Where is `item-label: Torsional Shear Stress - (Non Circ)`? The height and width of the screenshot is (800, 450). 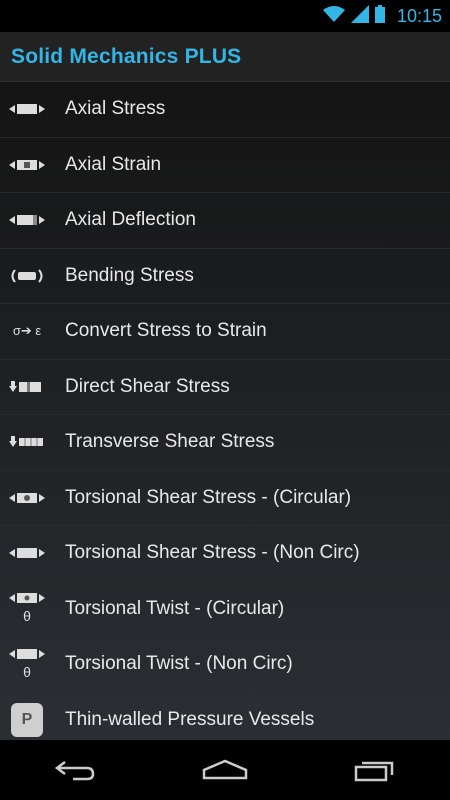
item-label: Torsional Shear Stress - (Non Circ) is located at coordinates (212, 553).